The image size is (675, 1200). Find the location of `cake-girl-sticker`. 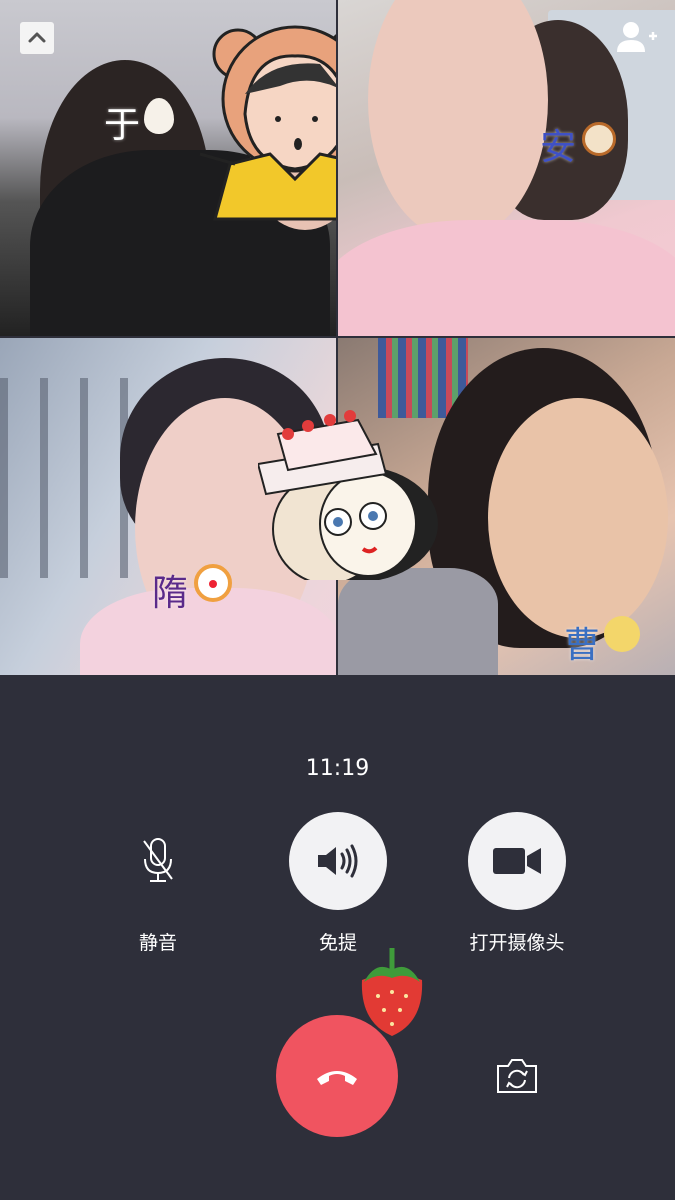

cake-girl-sticker is located at coordinates (348, 495).